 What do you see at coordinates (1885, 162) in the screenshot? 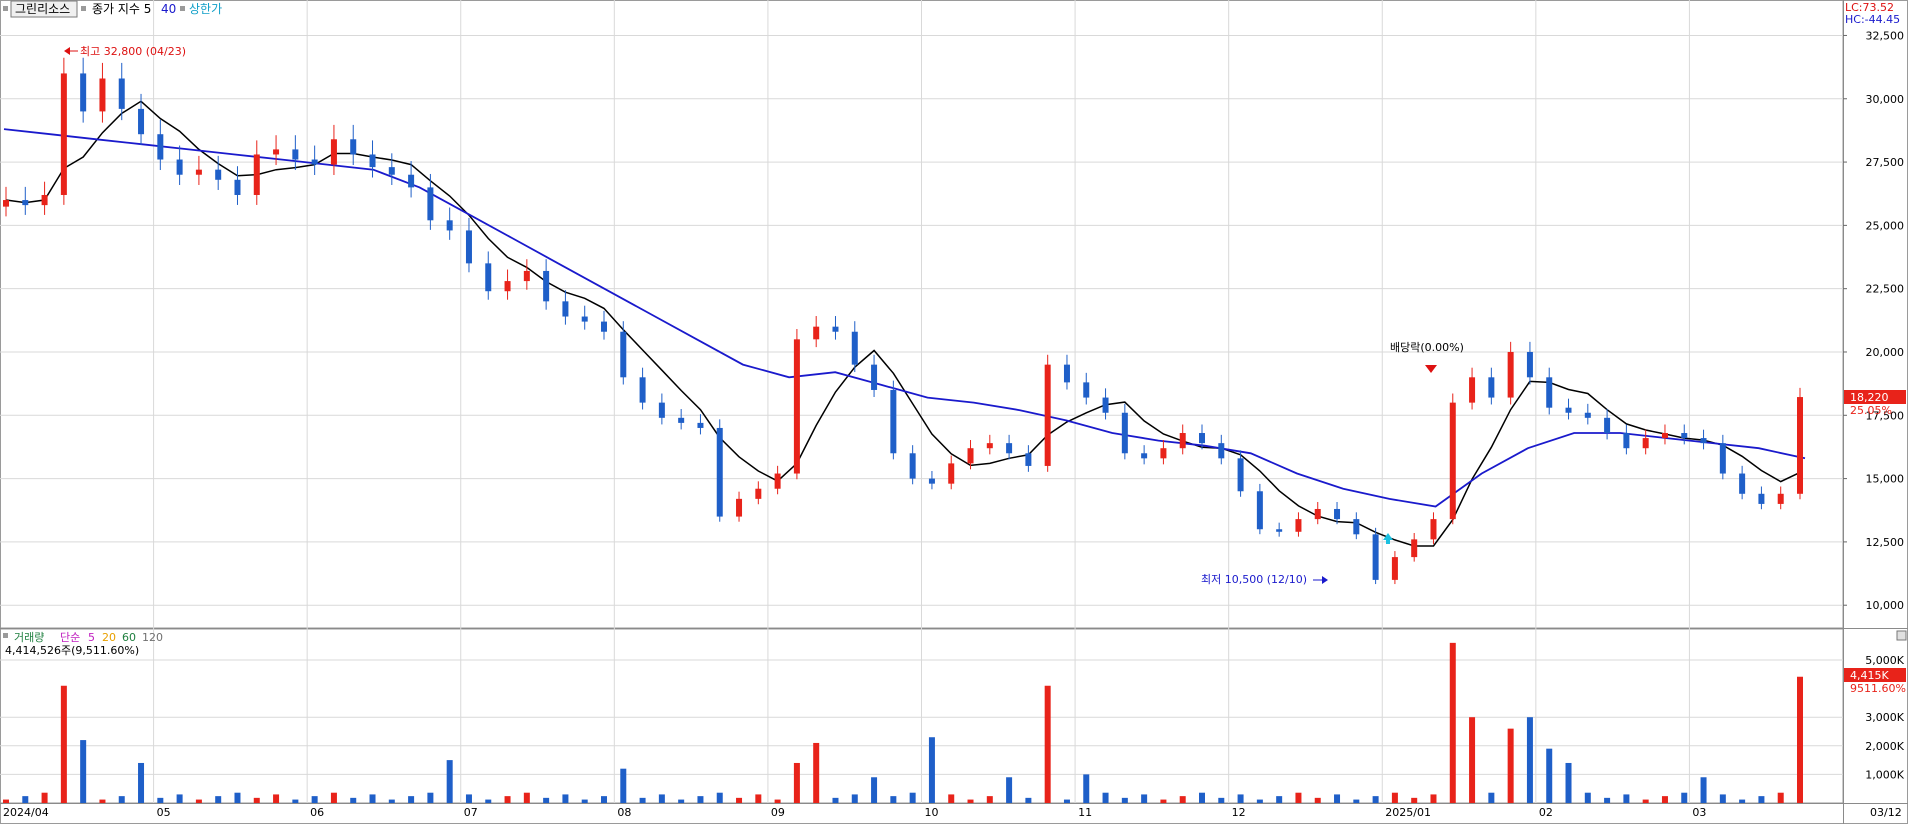
I see `price-tick-label: 27,500` at bounding box center [1885, 162].